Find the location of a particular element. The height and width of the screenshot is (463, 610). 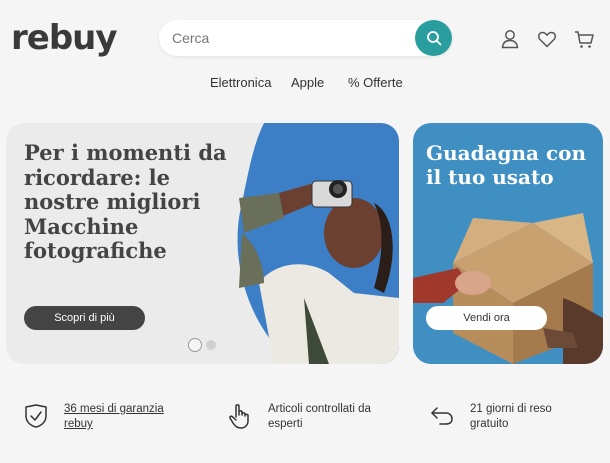

sell-title: Guadagna con il tuo usato is located at coordinates (506, 165).